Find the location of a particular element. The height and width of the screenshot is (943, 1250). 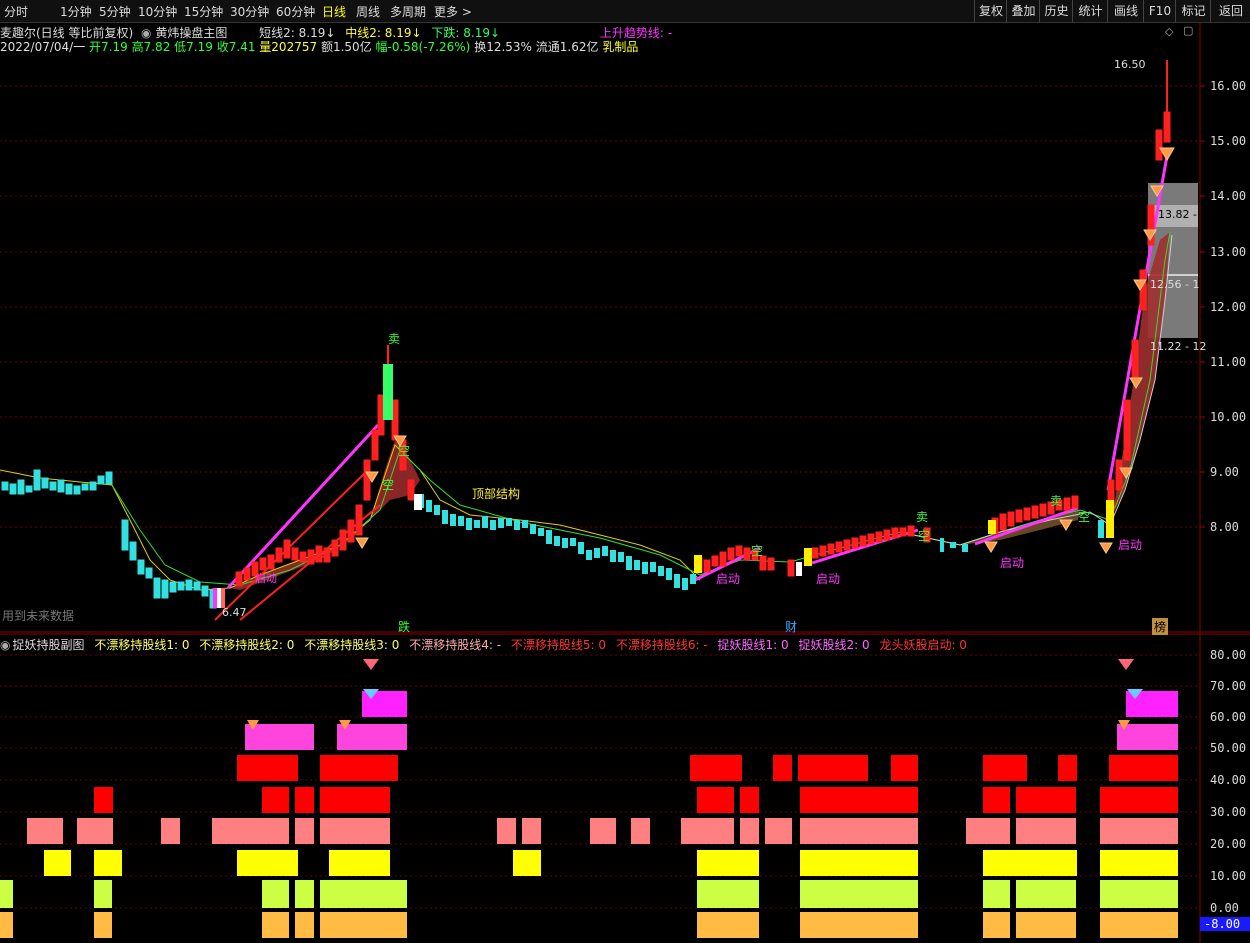

finance-marker: 财 is located at coordinates (791, 626).